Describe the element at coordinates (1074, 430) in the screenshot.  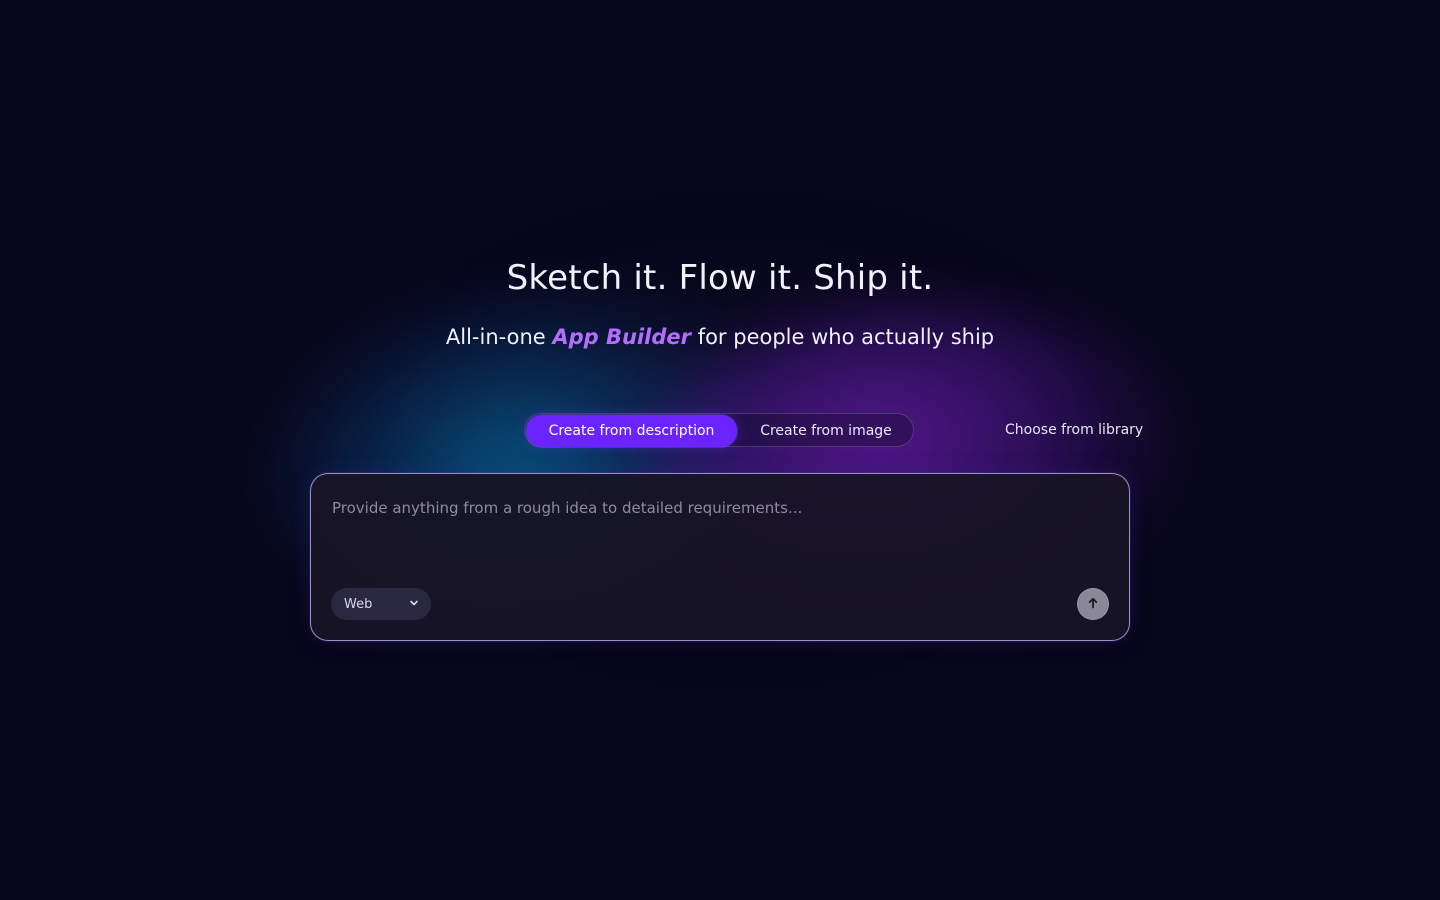
I see `choose-from-library-link: Choose from library` at that location.